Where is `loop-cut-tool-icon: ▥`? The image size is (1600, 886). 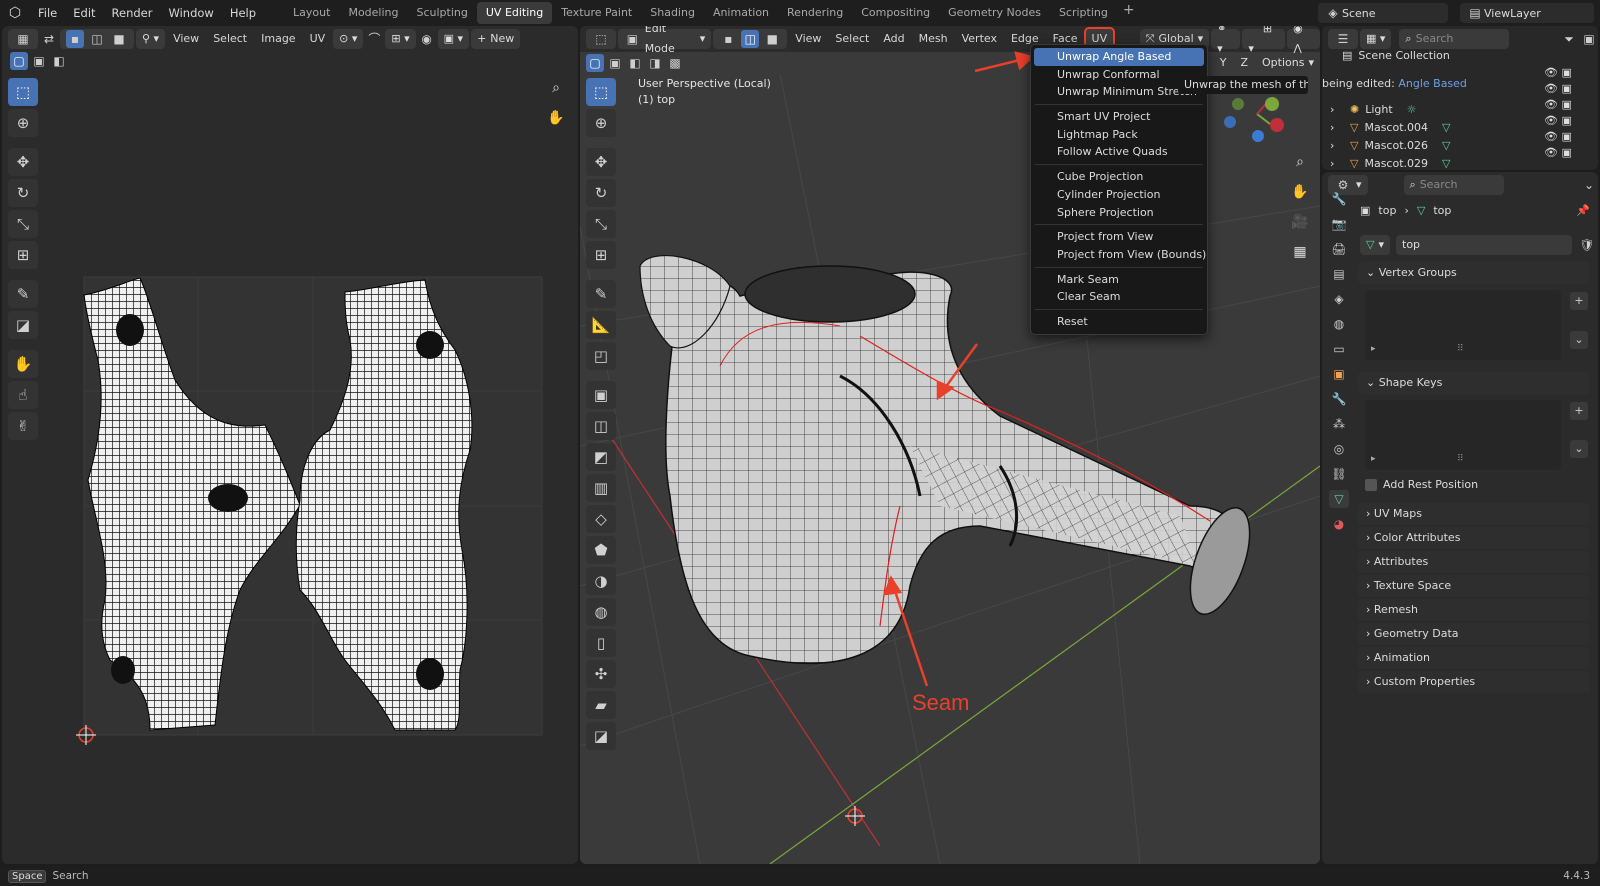
loop-cut-tool-icon: ▥ is located at coordinates (601, 488).